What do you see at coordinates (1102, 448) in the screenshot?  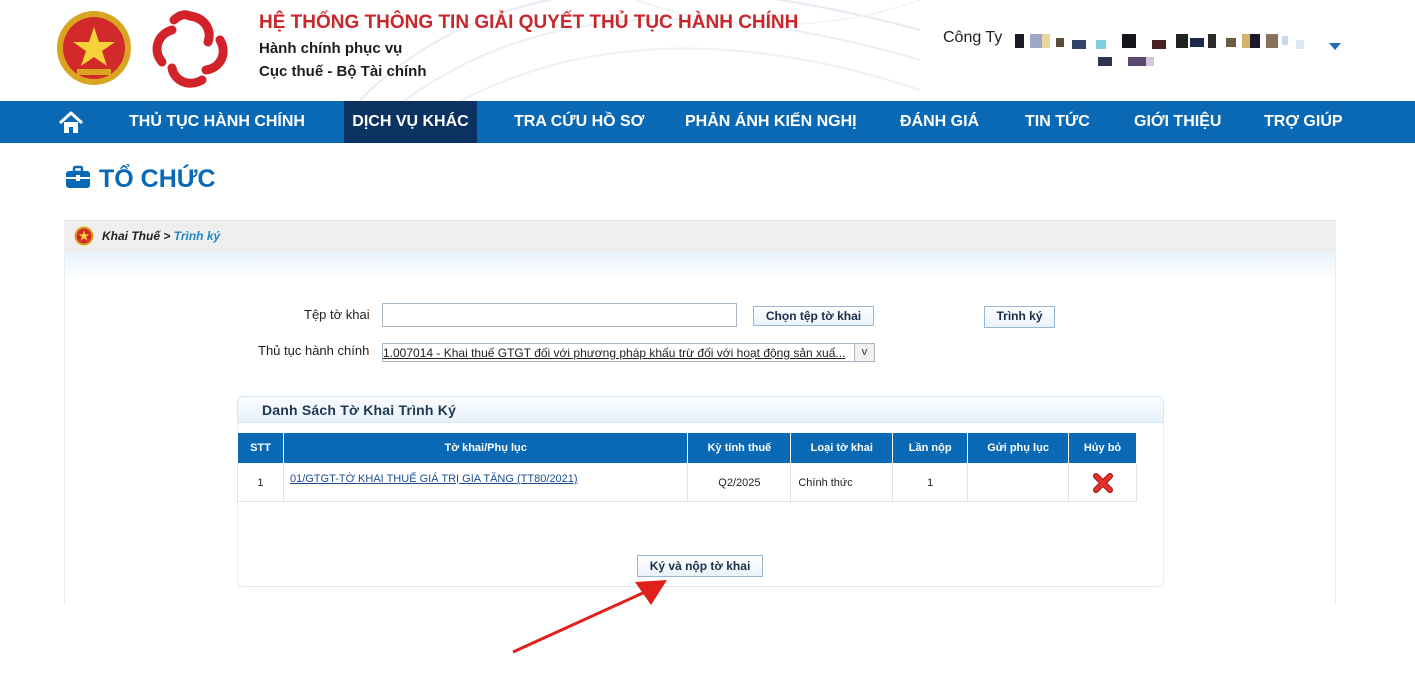 I see `col-cancel: Hủy bỏ` at bounding box center [1102, 448].